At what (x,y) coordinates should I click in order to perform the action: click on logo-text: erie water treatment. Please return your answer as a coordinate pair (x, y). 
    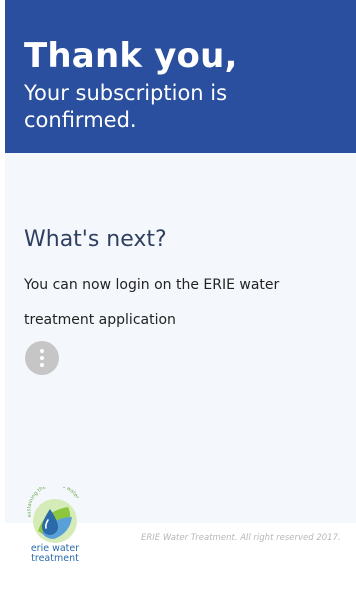
    Looking at the image, I should click on (55, 553).